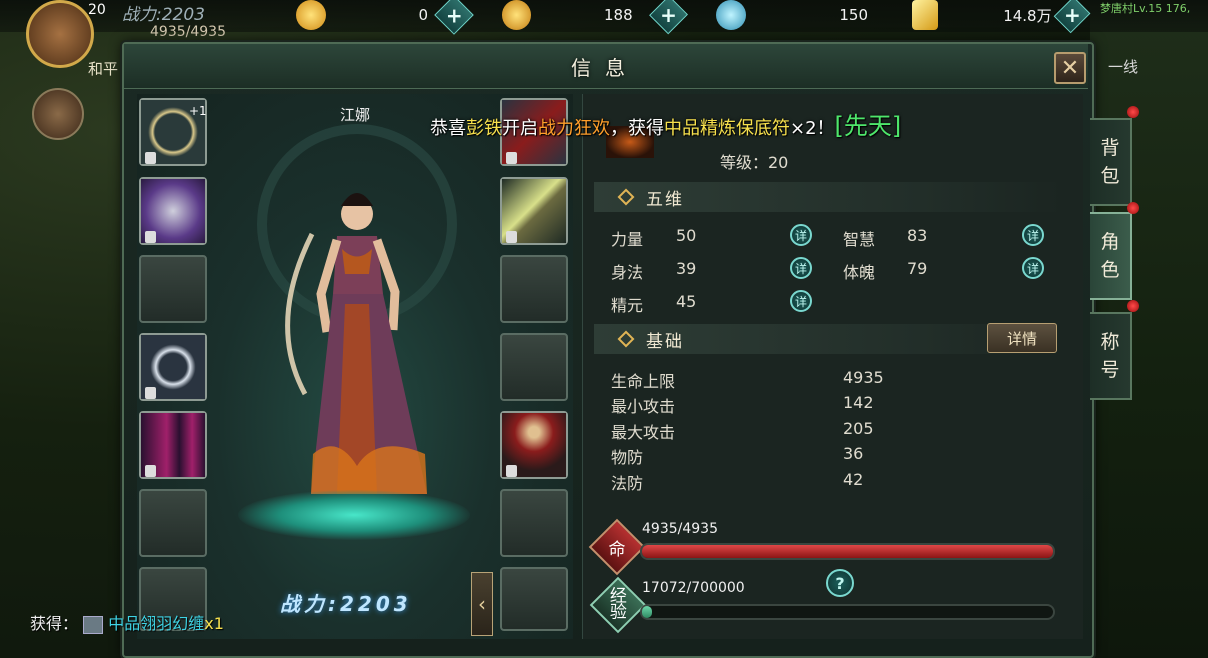 The width and height of the screenshot is (1208, 658). Describe the element at coordinates (627, 272) in the screenshot. I see `stat-label: 身法` at that location.